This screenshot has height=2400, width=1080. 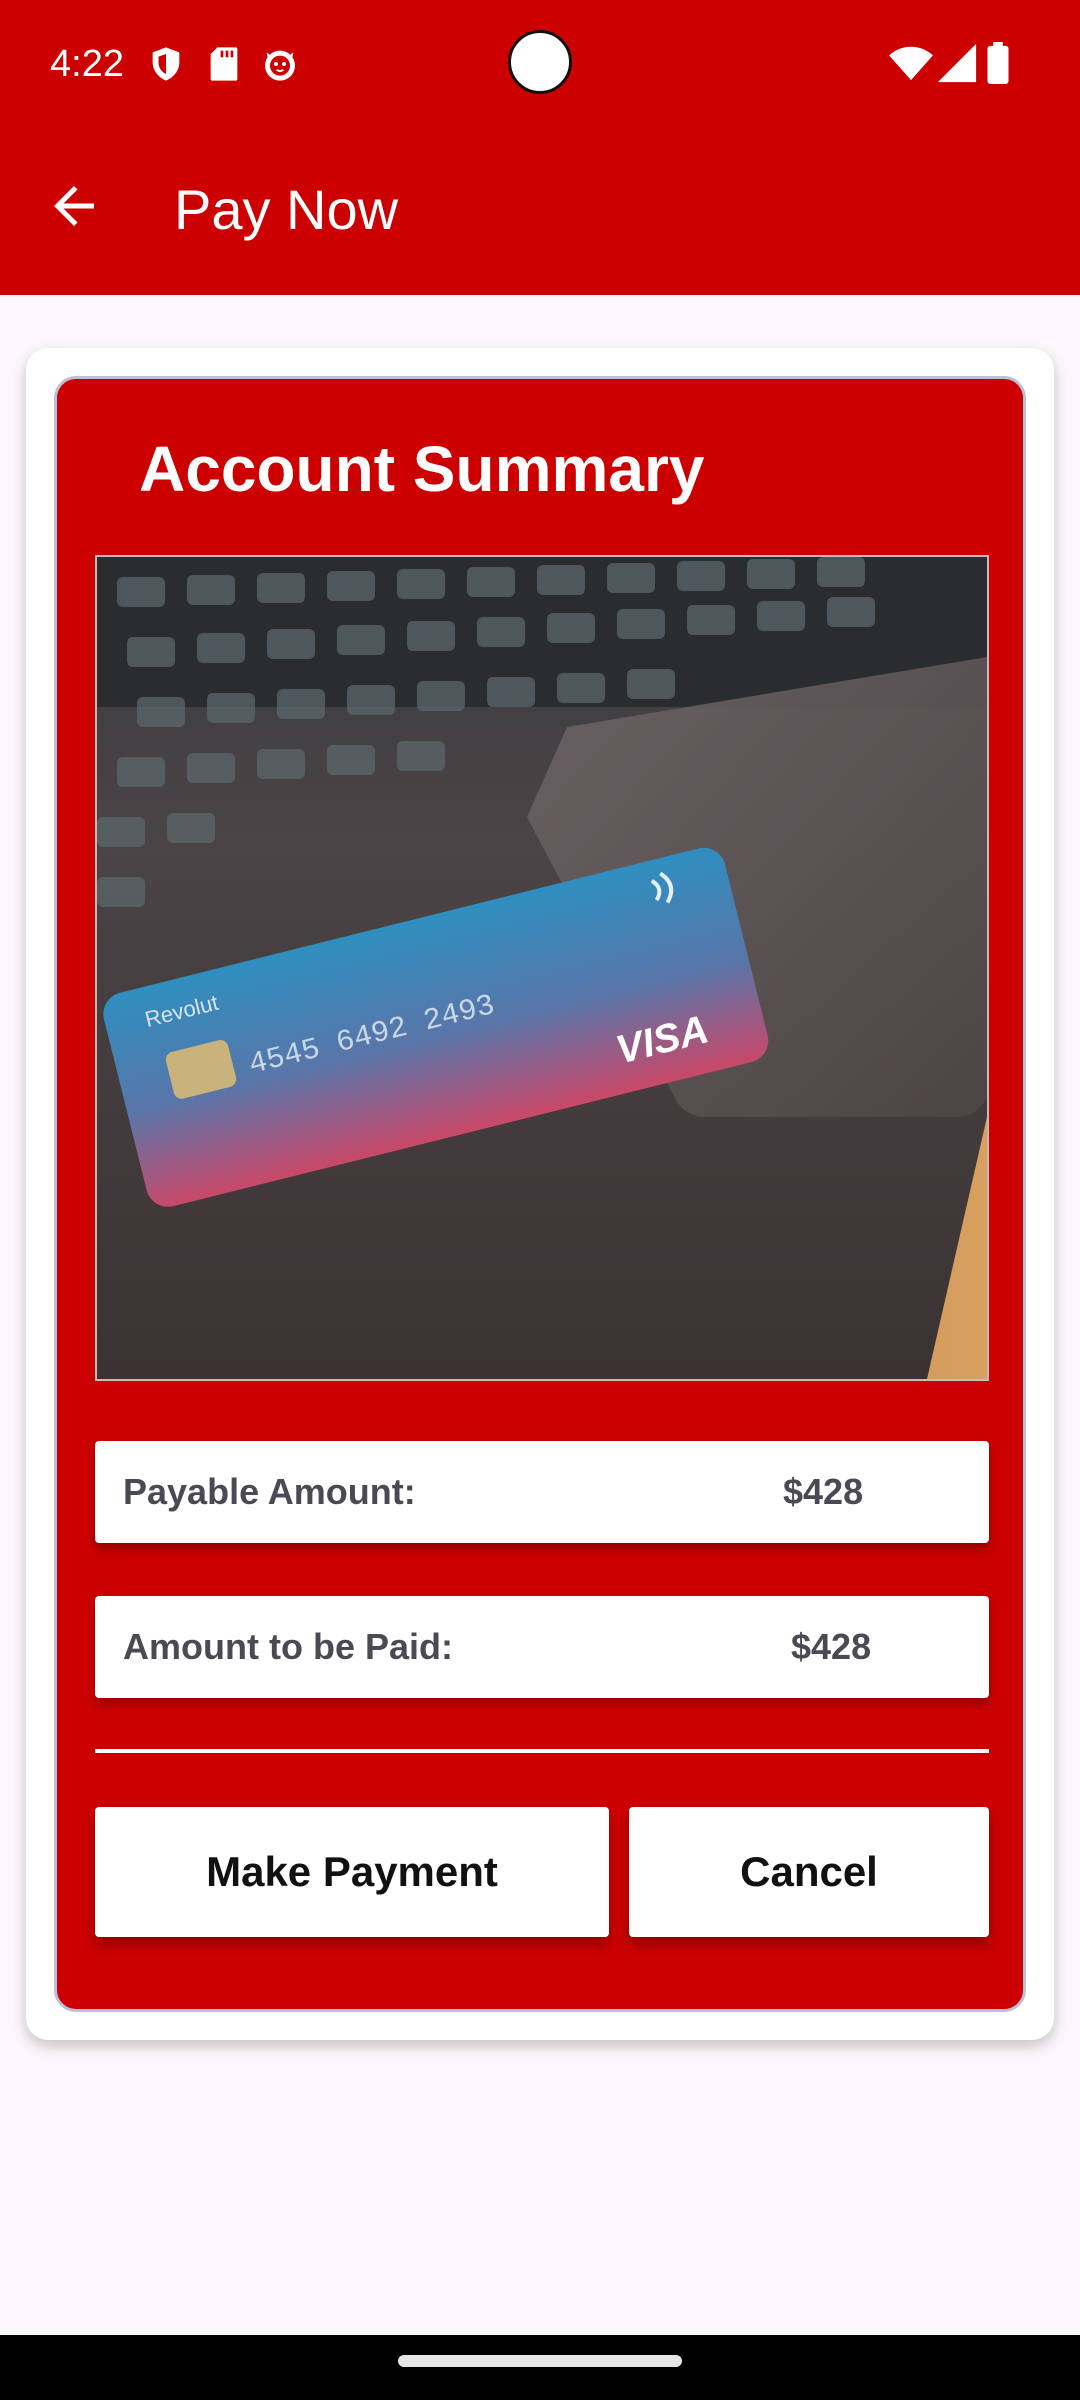 I want to click on divider, so click(x=542, y=1751).